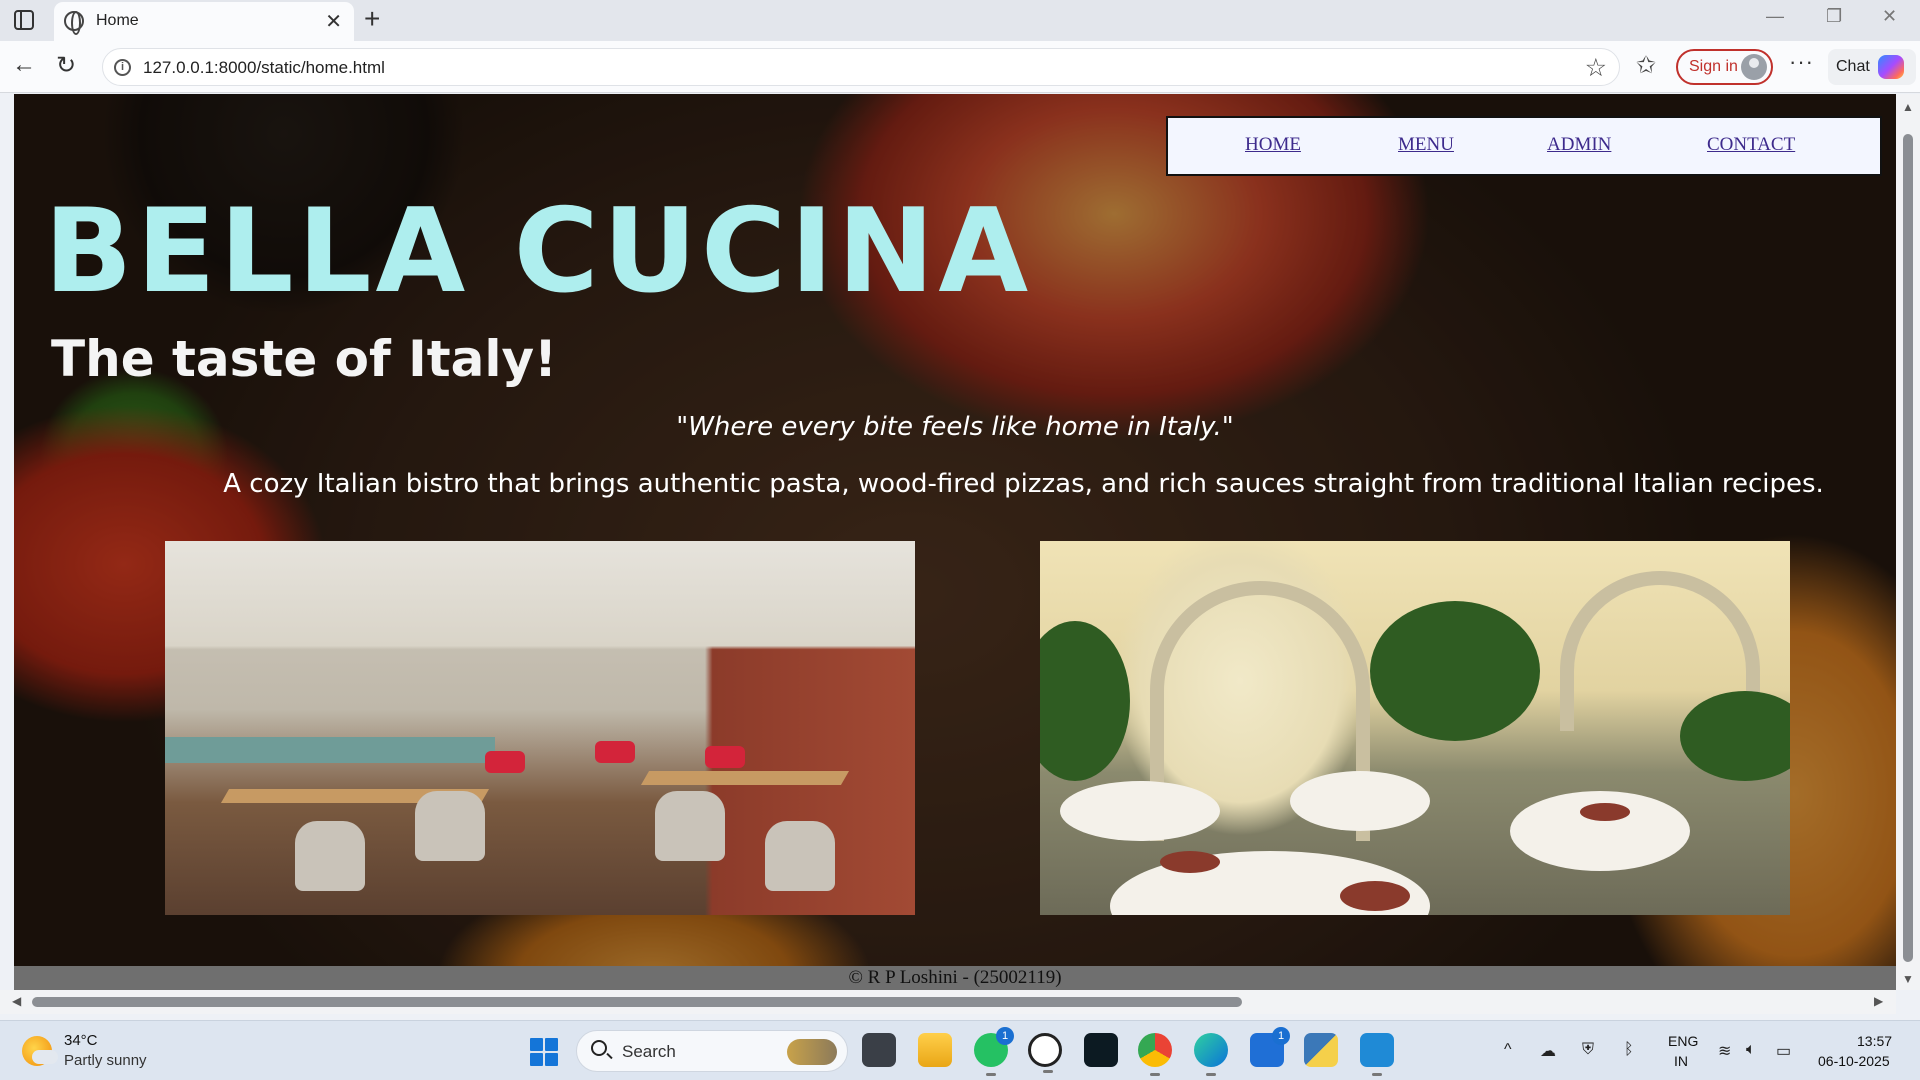 This screenshot has height=1080, width=1920. What do you see at coordinates (1211, 1054) in the screenshot?
I see `edge-icon` at bounding box center [1211, 1054].